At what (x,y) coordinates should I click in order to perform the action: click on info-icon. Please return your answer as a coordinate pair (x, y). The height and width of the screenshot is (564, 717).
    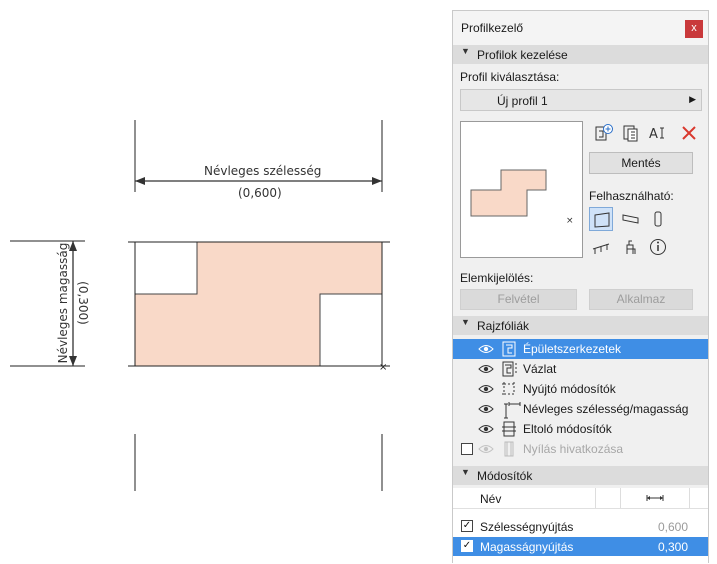
    Looking at the image, I should click on (658, 247).